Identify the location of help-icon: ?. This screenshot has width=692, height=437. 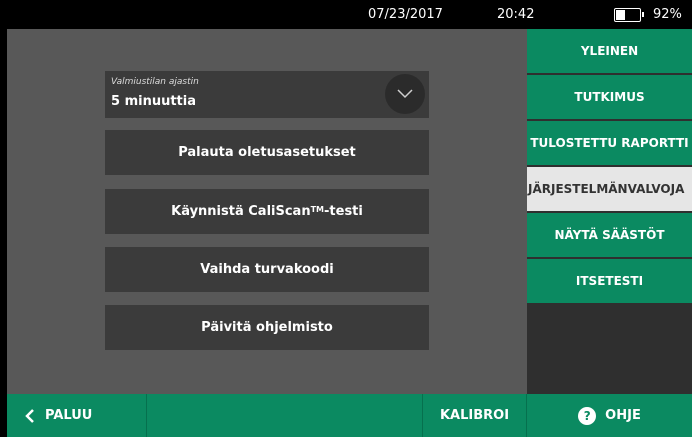
(587, 415).